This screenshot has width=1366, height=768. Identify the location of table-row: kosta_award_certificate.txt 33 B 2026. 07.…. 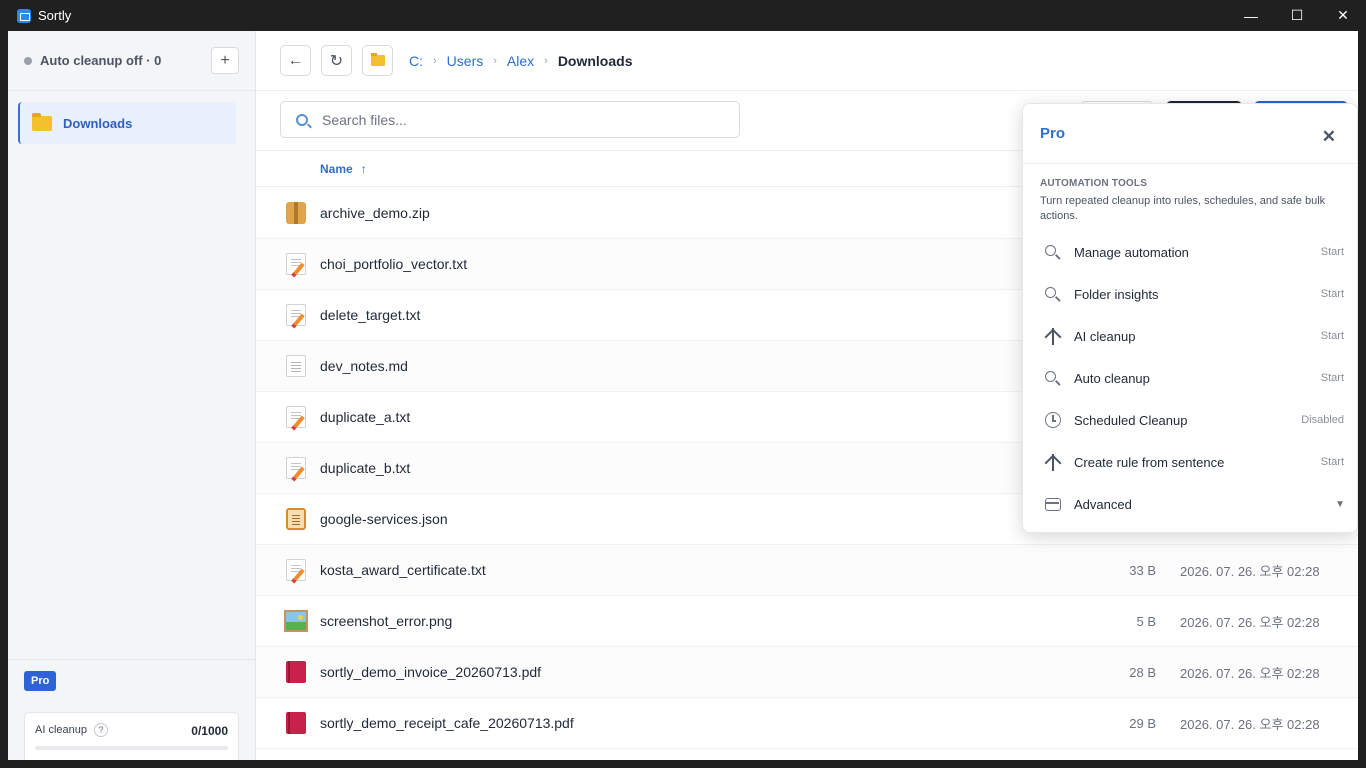
(807, 570).